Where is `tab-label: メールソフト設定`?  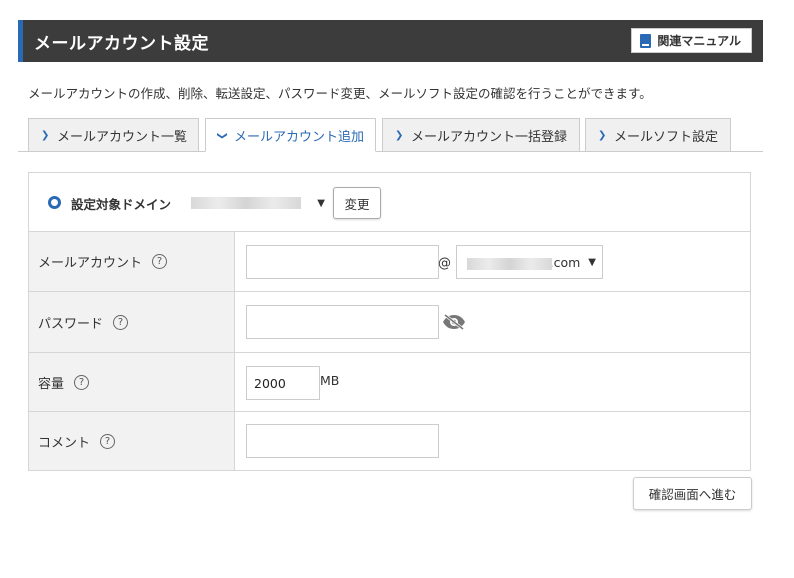
tab-label: メールソフト設定 is located at coordinates (666, 137).